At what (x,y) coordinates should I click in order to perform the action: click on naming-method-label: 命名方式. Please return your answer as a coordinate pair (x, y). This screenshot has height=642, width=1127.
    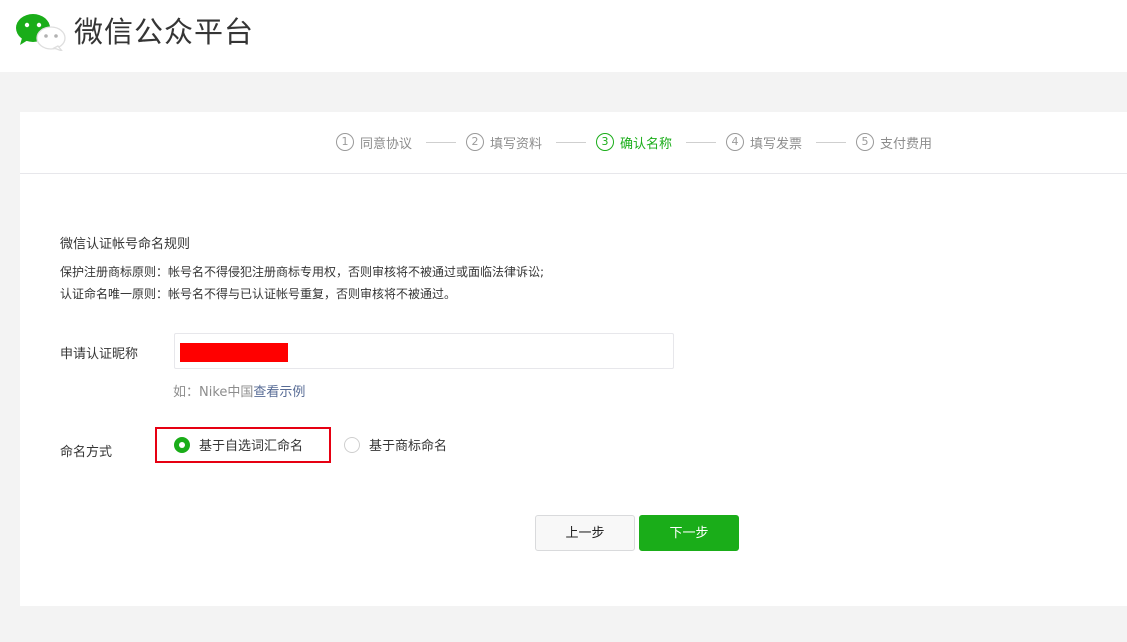
    Looking at the image, I should click on (86, 452).